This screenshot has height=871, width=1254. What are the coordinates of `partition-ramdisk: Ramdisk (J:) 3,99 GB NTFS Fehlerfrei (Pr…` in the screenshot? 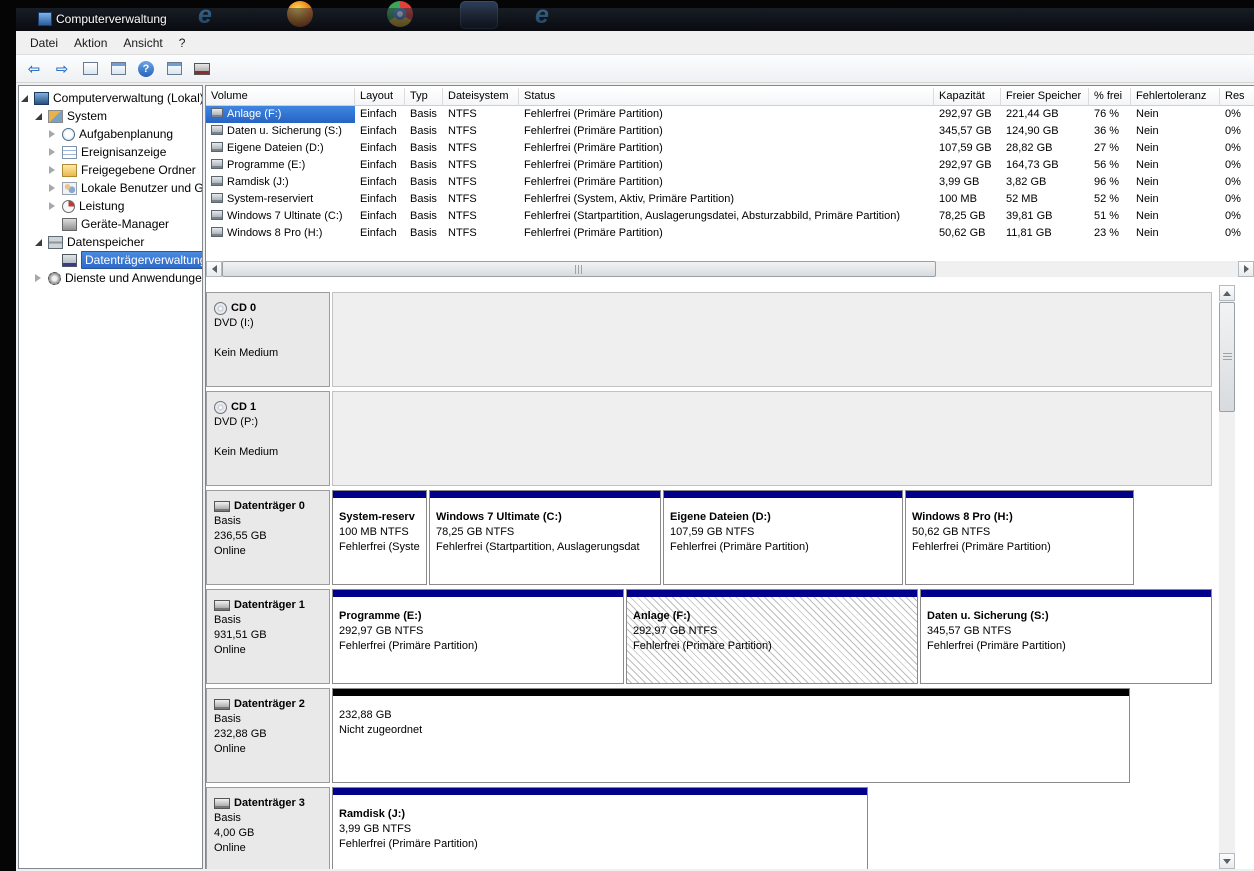 It's located at (600, 828).